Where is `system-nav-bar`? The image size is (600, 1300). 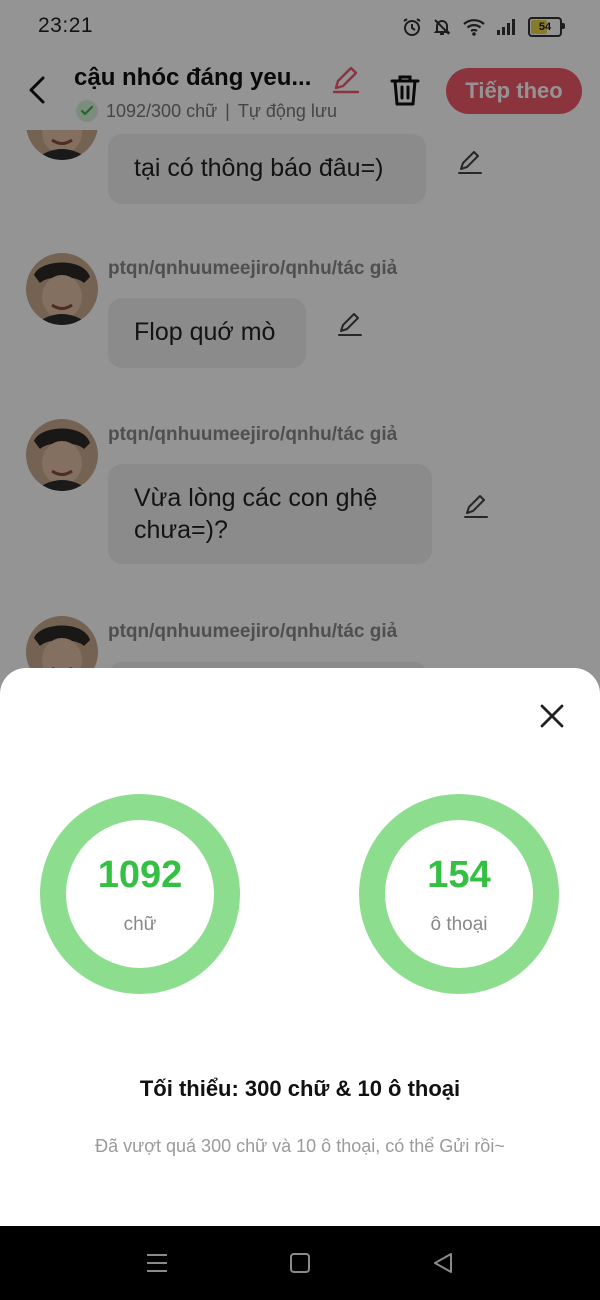 system-nav-bar is located at coordinates (300, 1263).